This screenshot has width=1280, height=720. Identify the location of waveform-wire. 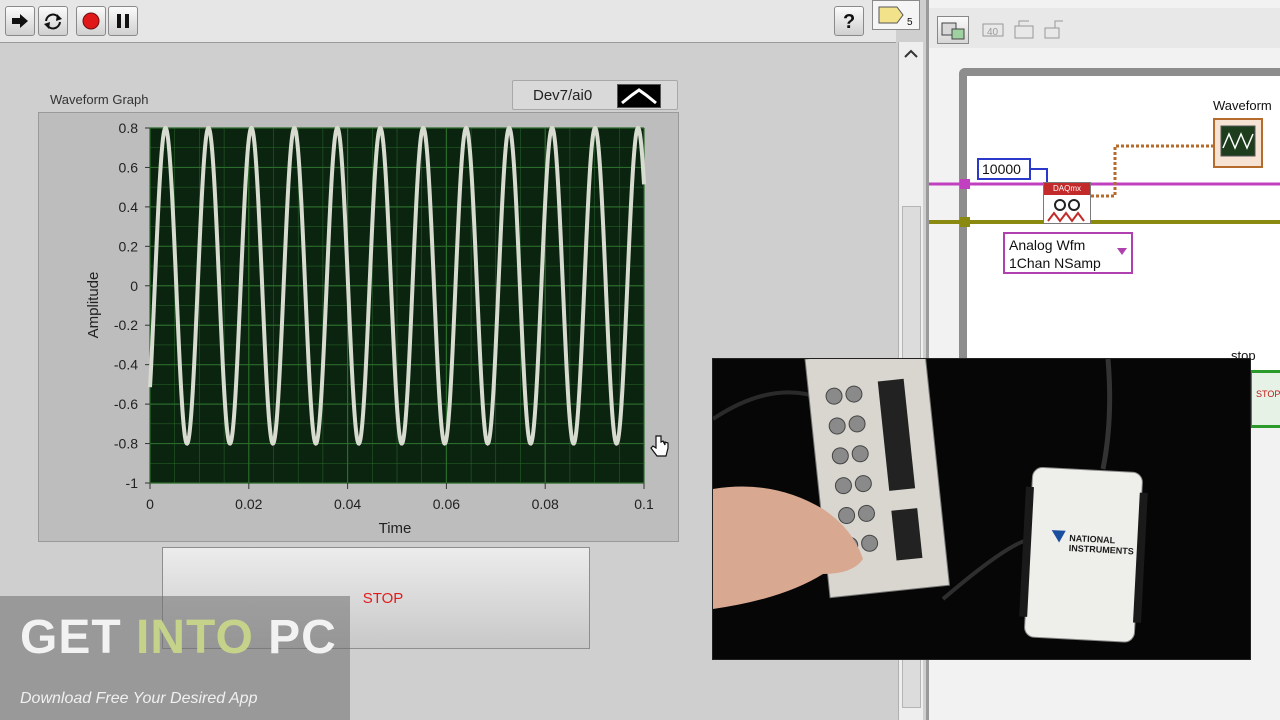
(1152, 171).